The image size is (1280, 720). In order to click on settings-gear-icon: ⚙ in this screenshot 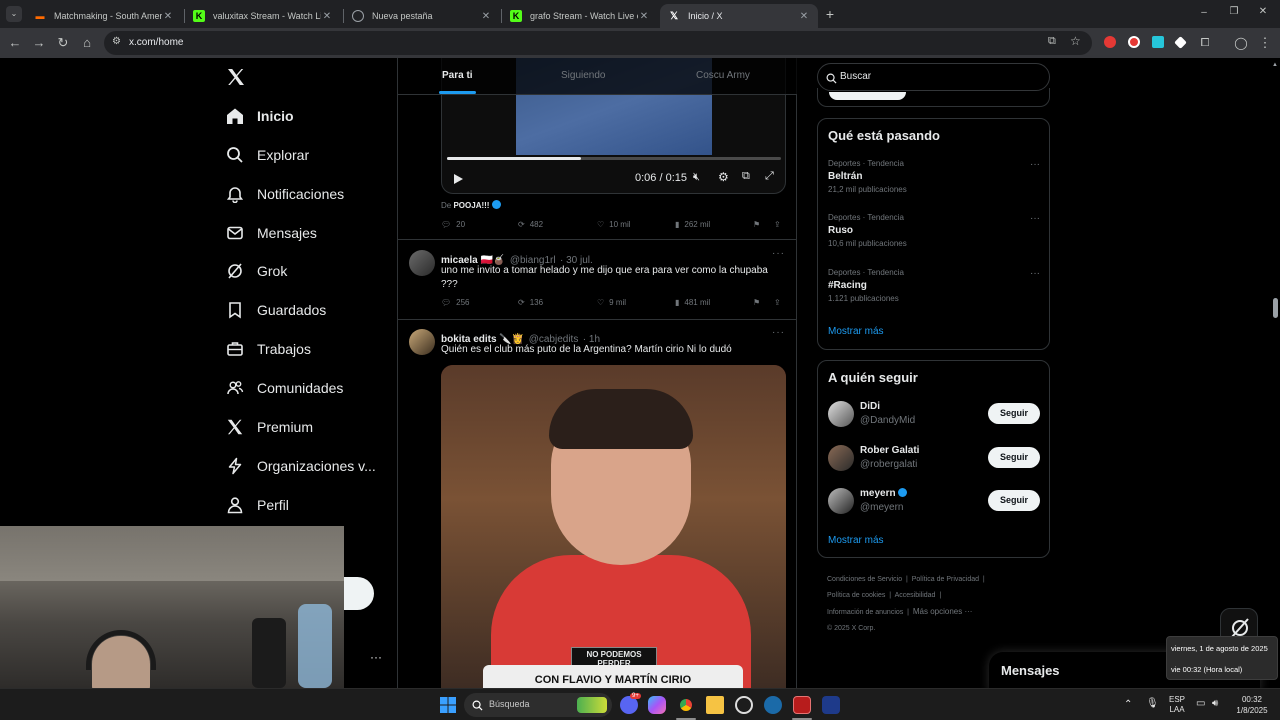, I will do `click(723, 177)`.